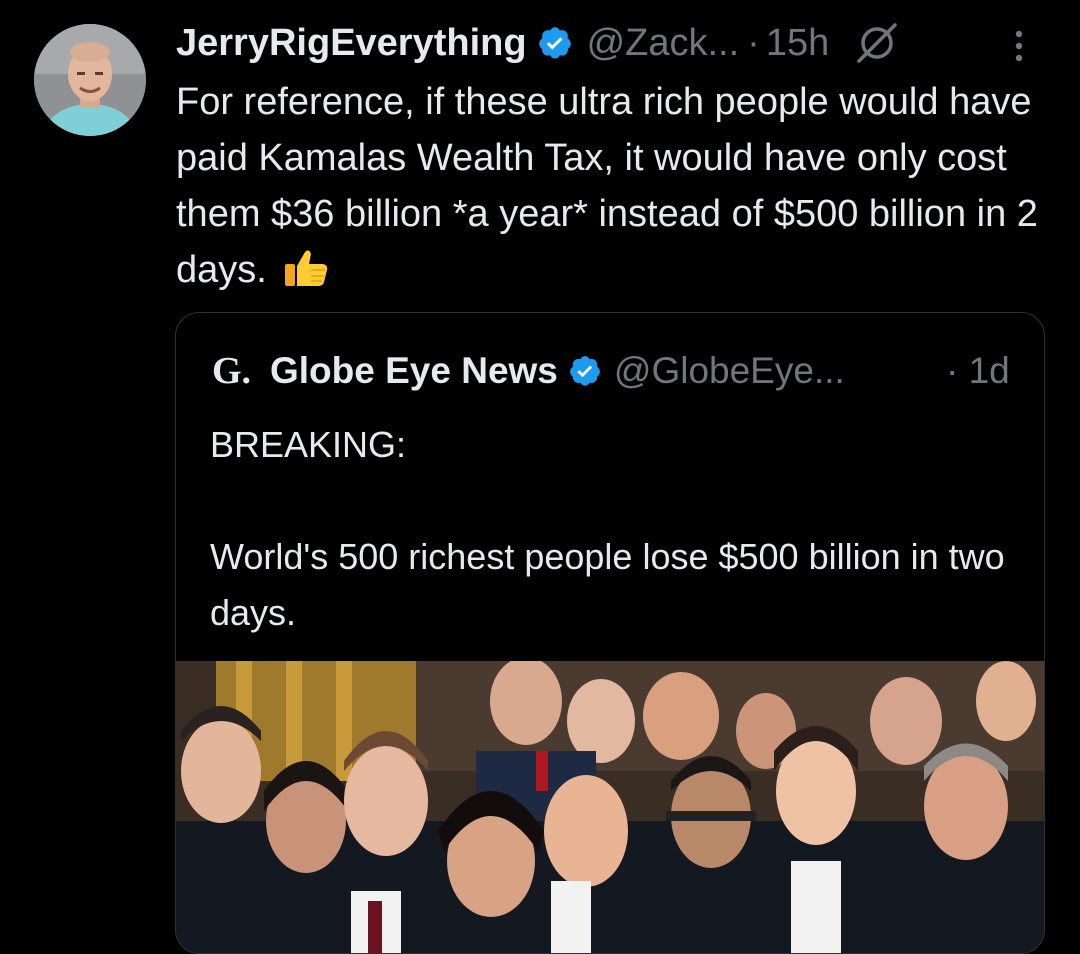  Describe the element at coordinates (610, 371) in the screenshot. I see `quoted-time-row: · 1d` at that location.